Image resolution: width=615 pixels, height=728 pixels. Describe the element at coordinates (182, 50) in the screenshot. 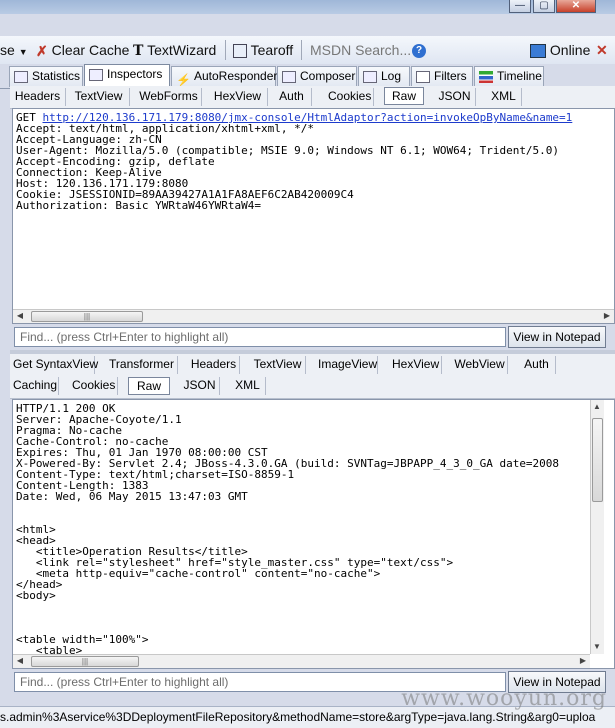

I see `textwizard-label: TextWizard` at that location.